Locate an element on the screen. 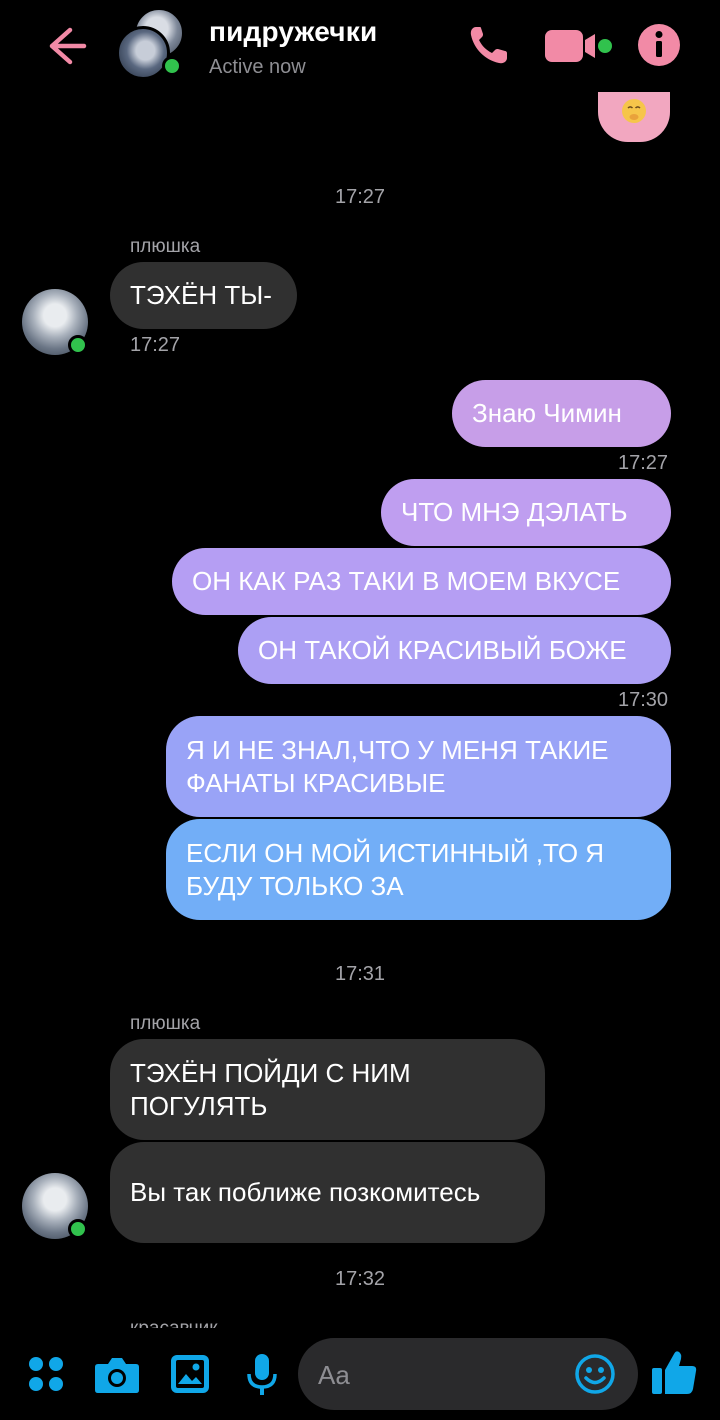 This screenshot has width=720, height=1420. more-actions-icon is located at coordinates (46, 1374).